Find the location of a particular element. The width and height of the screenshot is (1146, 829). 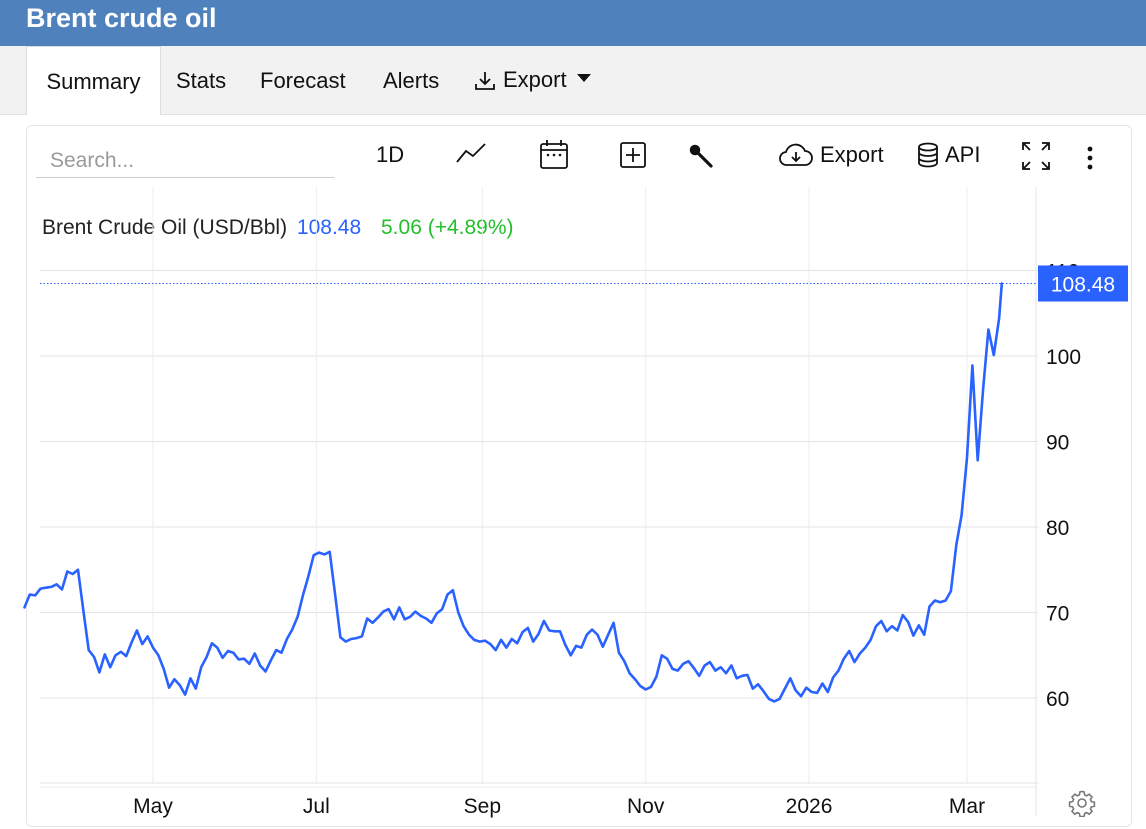

y-tick-label: 60 is located at coordinates (1057, 699).